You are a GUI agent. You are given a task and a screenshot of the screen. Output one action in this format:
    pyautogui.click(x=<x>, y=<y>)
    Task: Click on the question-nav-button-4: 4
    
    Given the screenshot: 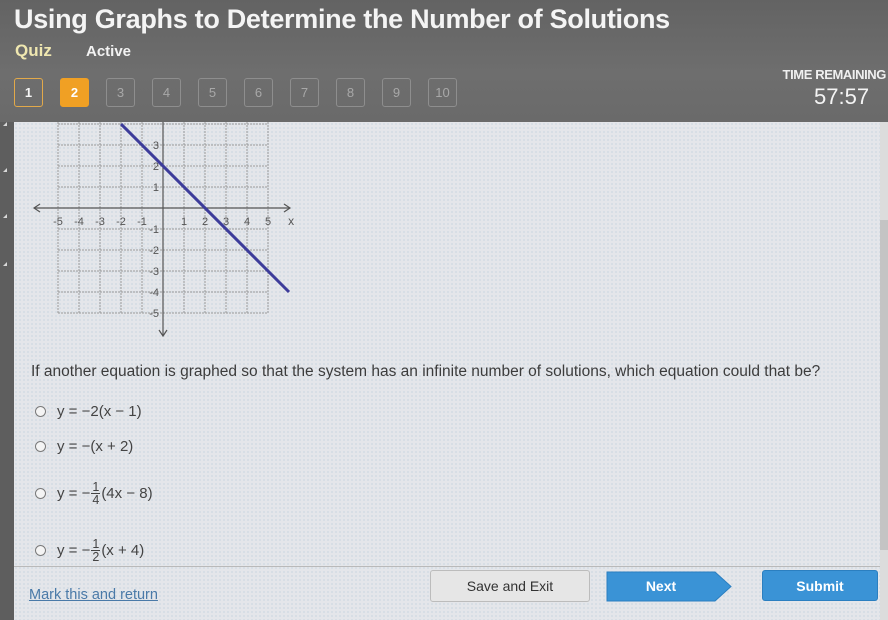 What is the action you would take?
    pyautogui.click(x=166, y=92)
    